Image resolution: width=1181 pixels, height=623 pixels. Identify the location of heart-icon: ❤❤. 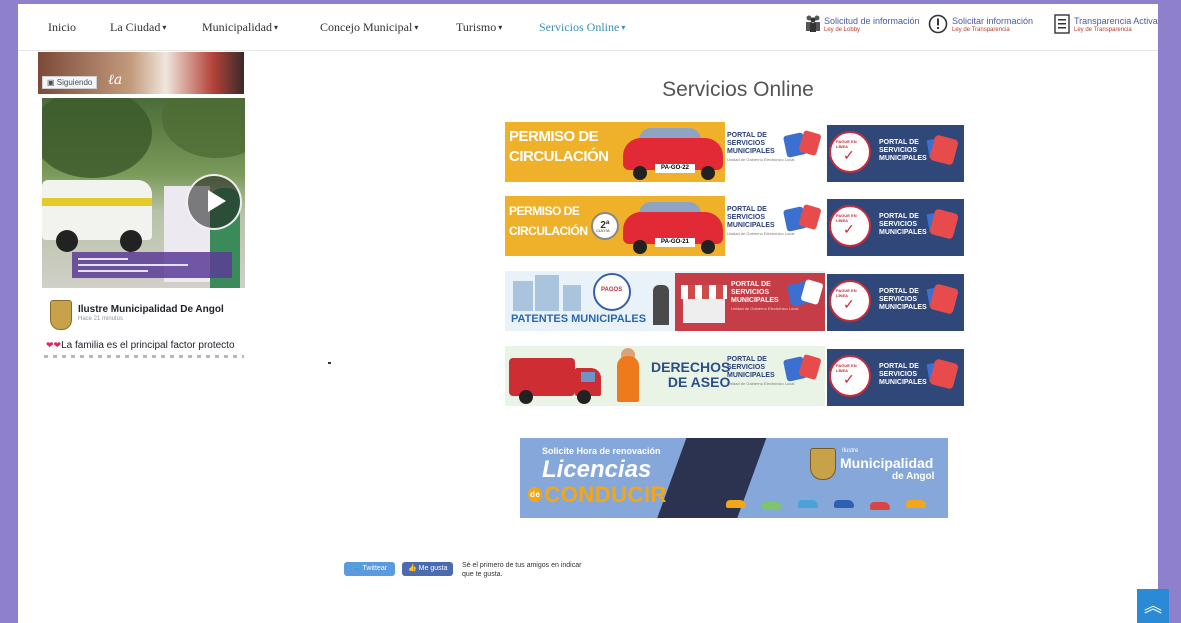
(54, 345).